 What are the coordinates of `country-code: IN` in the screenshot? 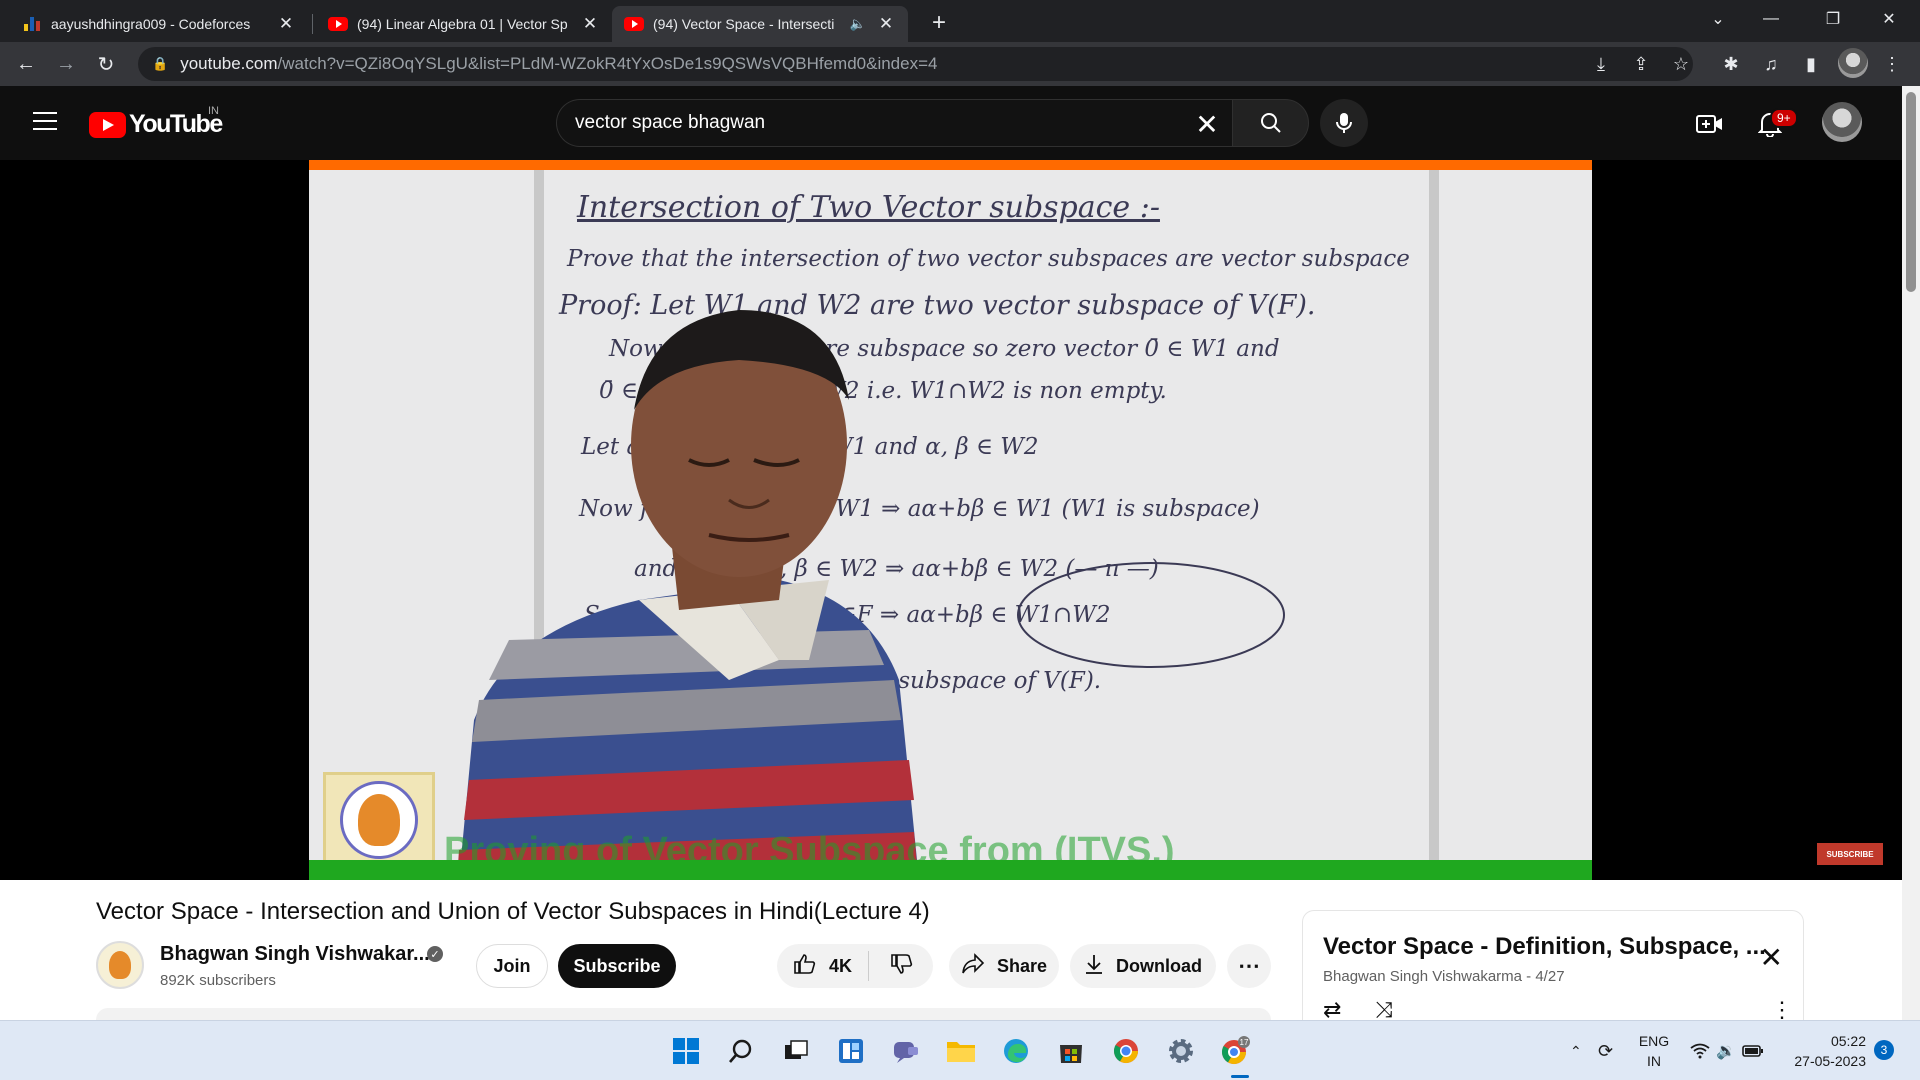 It's located at (213, 111).